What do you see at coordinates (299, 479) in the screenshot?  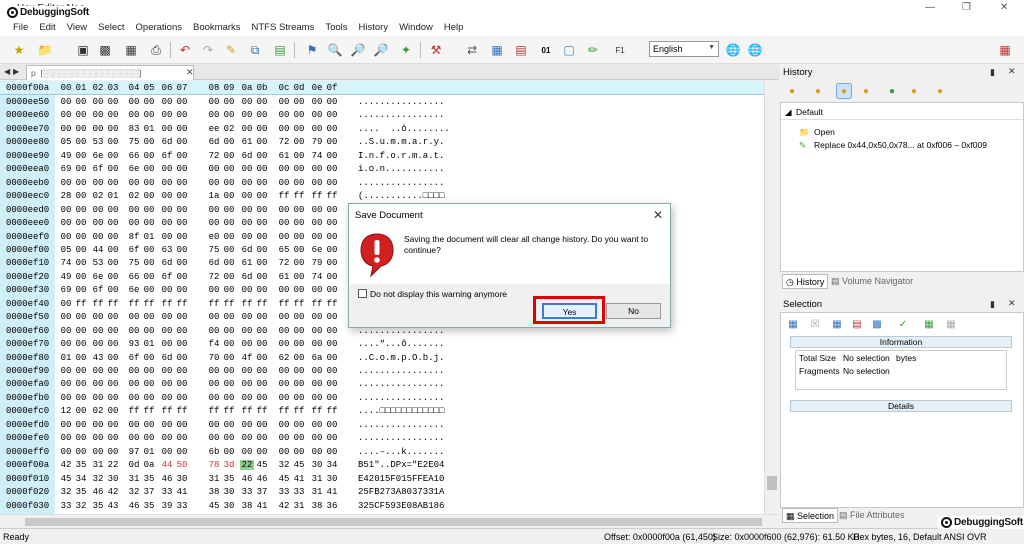 I see `hex-byte: 41` at bounding box center [299, 479].